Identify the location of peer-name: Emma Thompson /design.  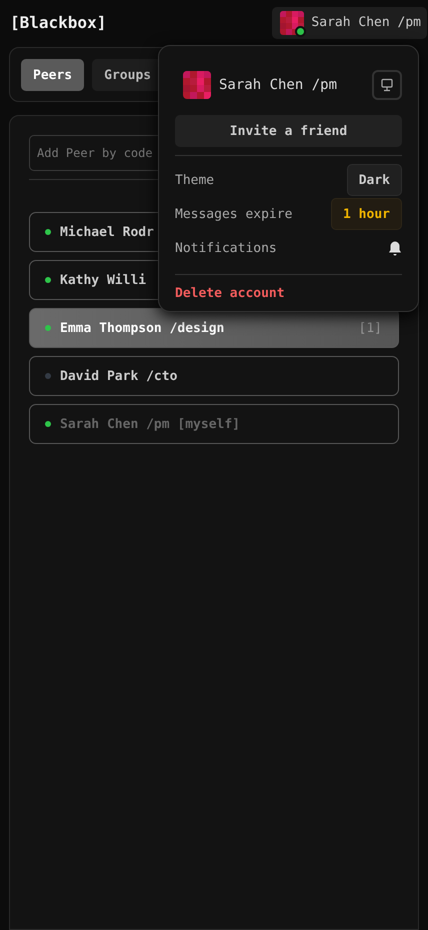
(143, 328).